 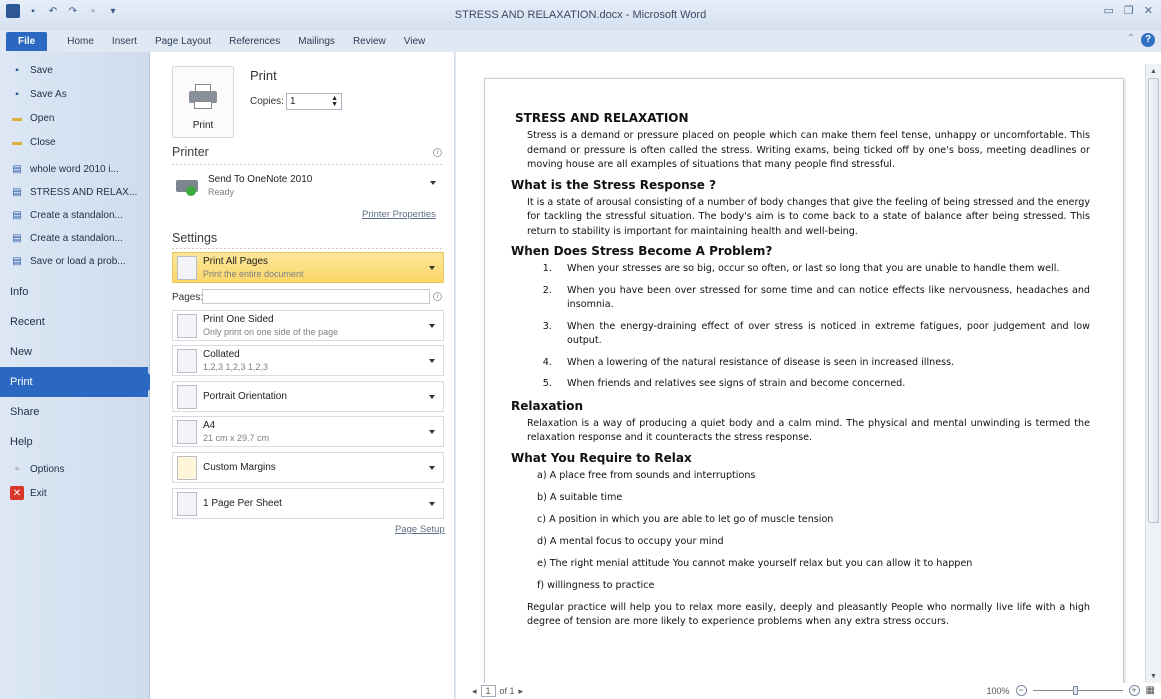 What do you see at coordinates (420, 529) in the screenshot?
I see `page-setup-link: Page Setup` at bounding box center [420, 529].